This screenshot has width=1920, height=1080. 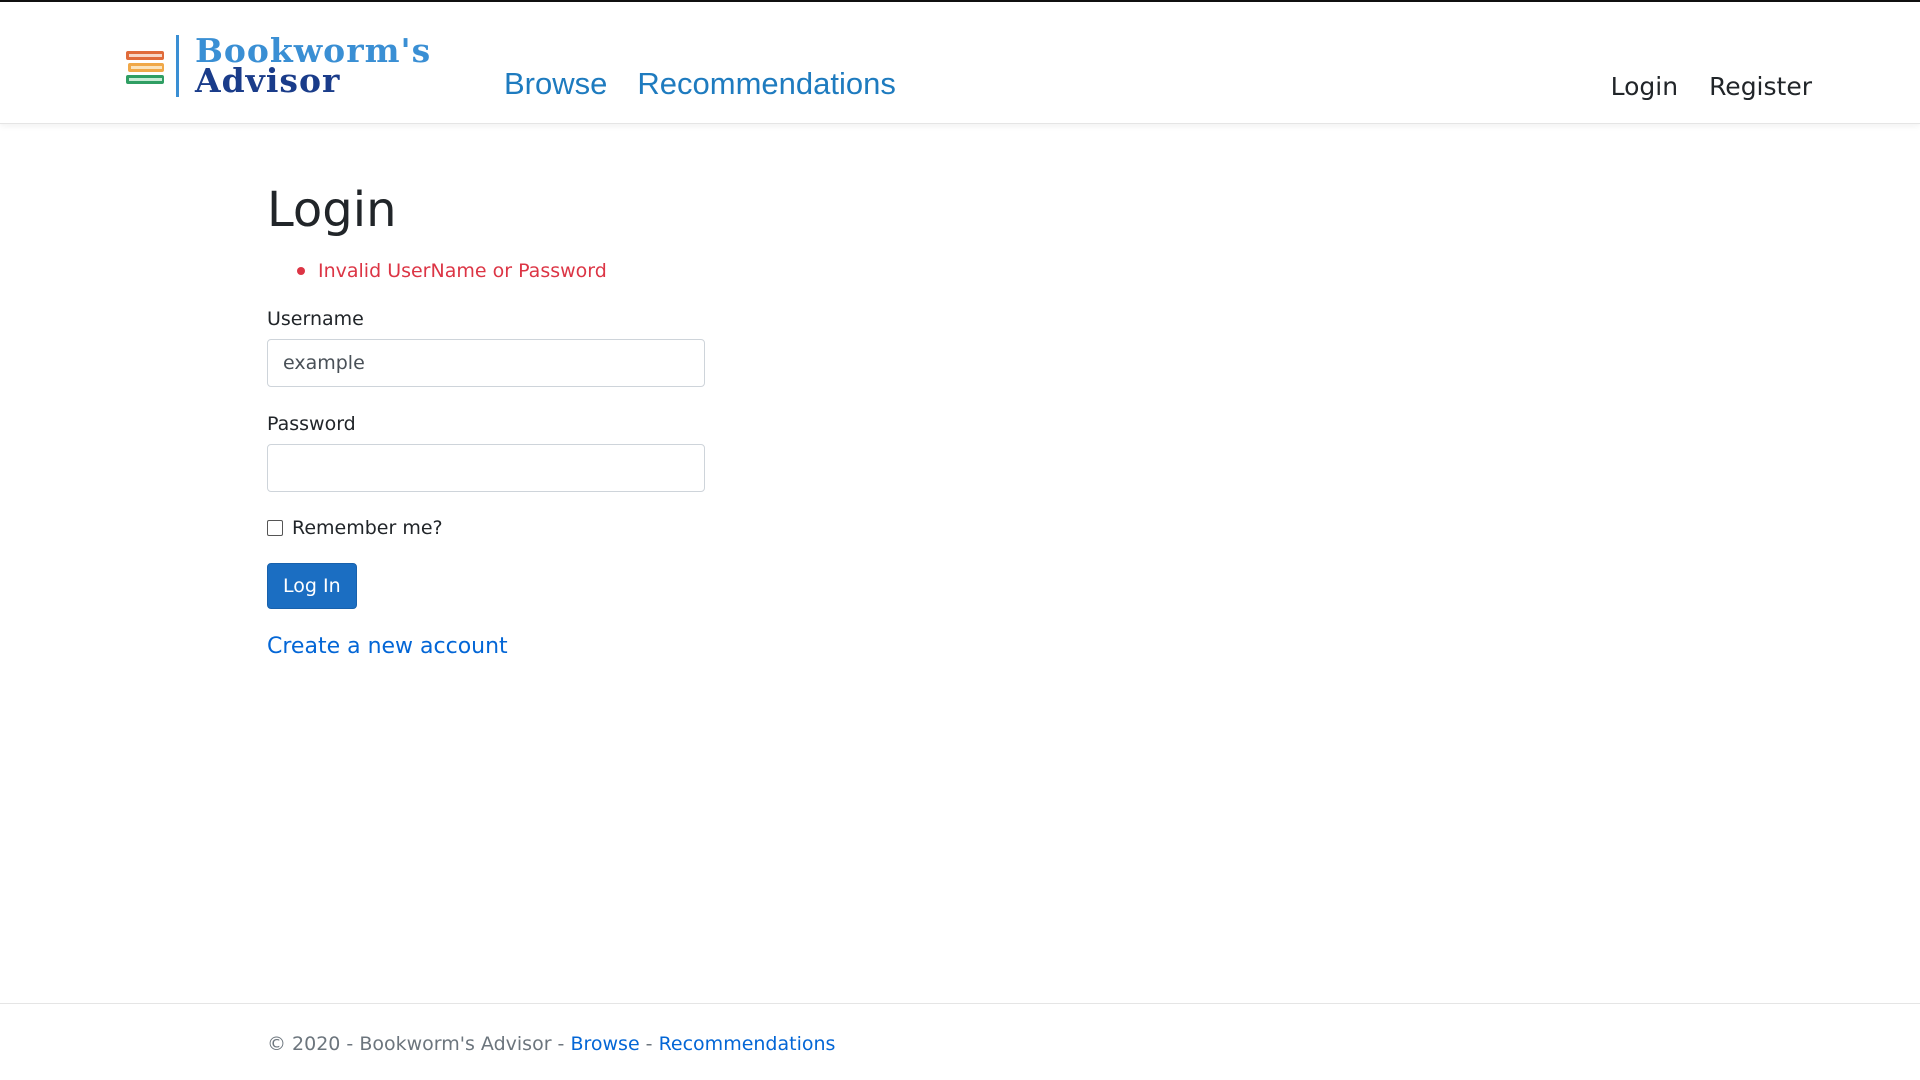 I want to click on validation-error-text: Invalid UserName or Password, so click(x=462, y=271).